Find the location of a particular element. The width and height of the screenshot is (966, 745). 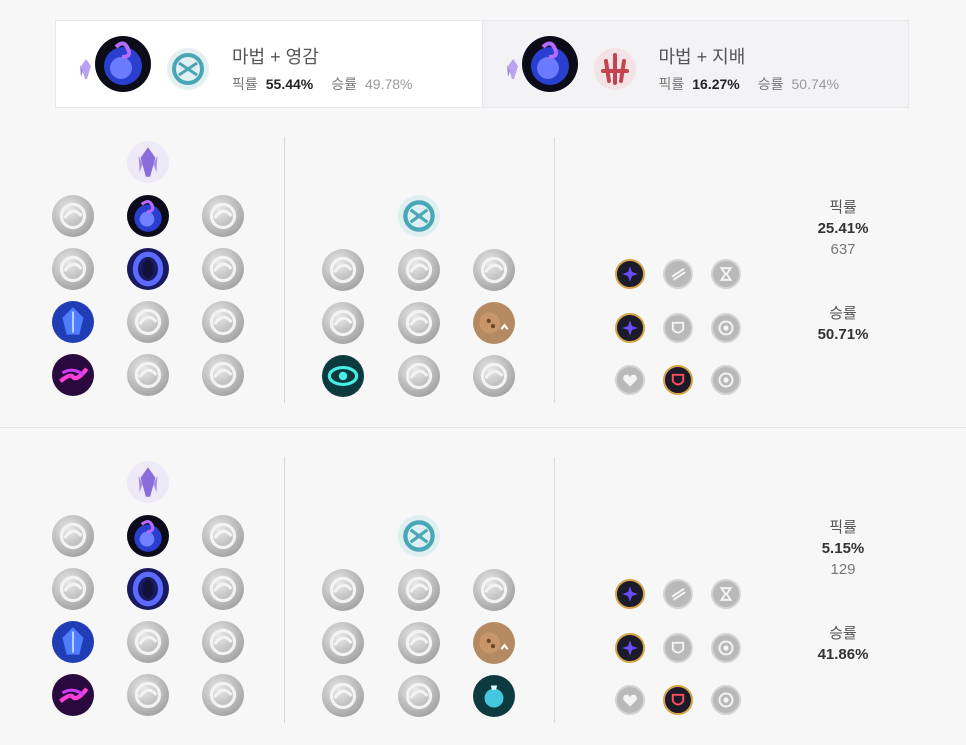

domination-tree-icon is located at coordinates (615, 69).